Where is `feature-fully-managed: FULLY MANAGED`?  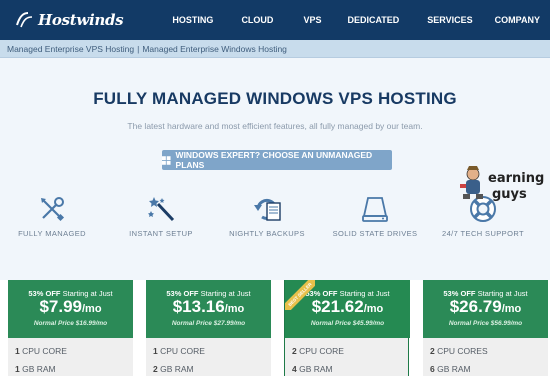 feature-fully-managed: FULLY MANAGED is located at coordinates (53, 216).